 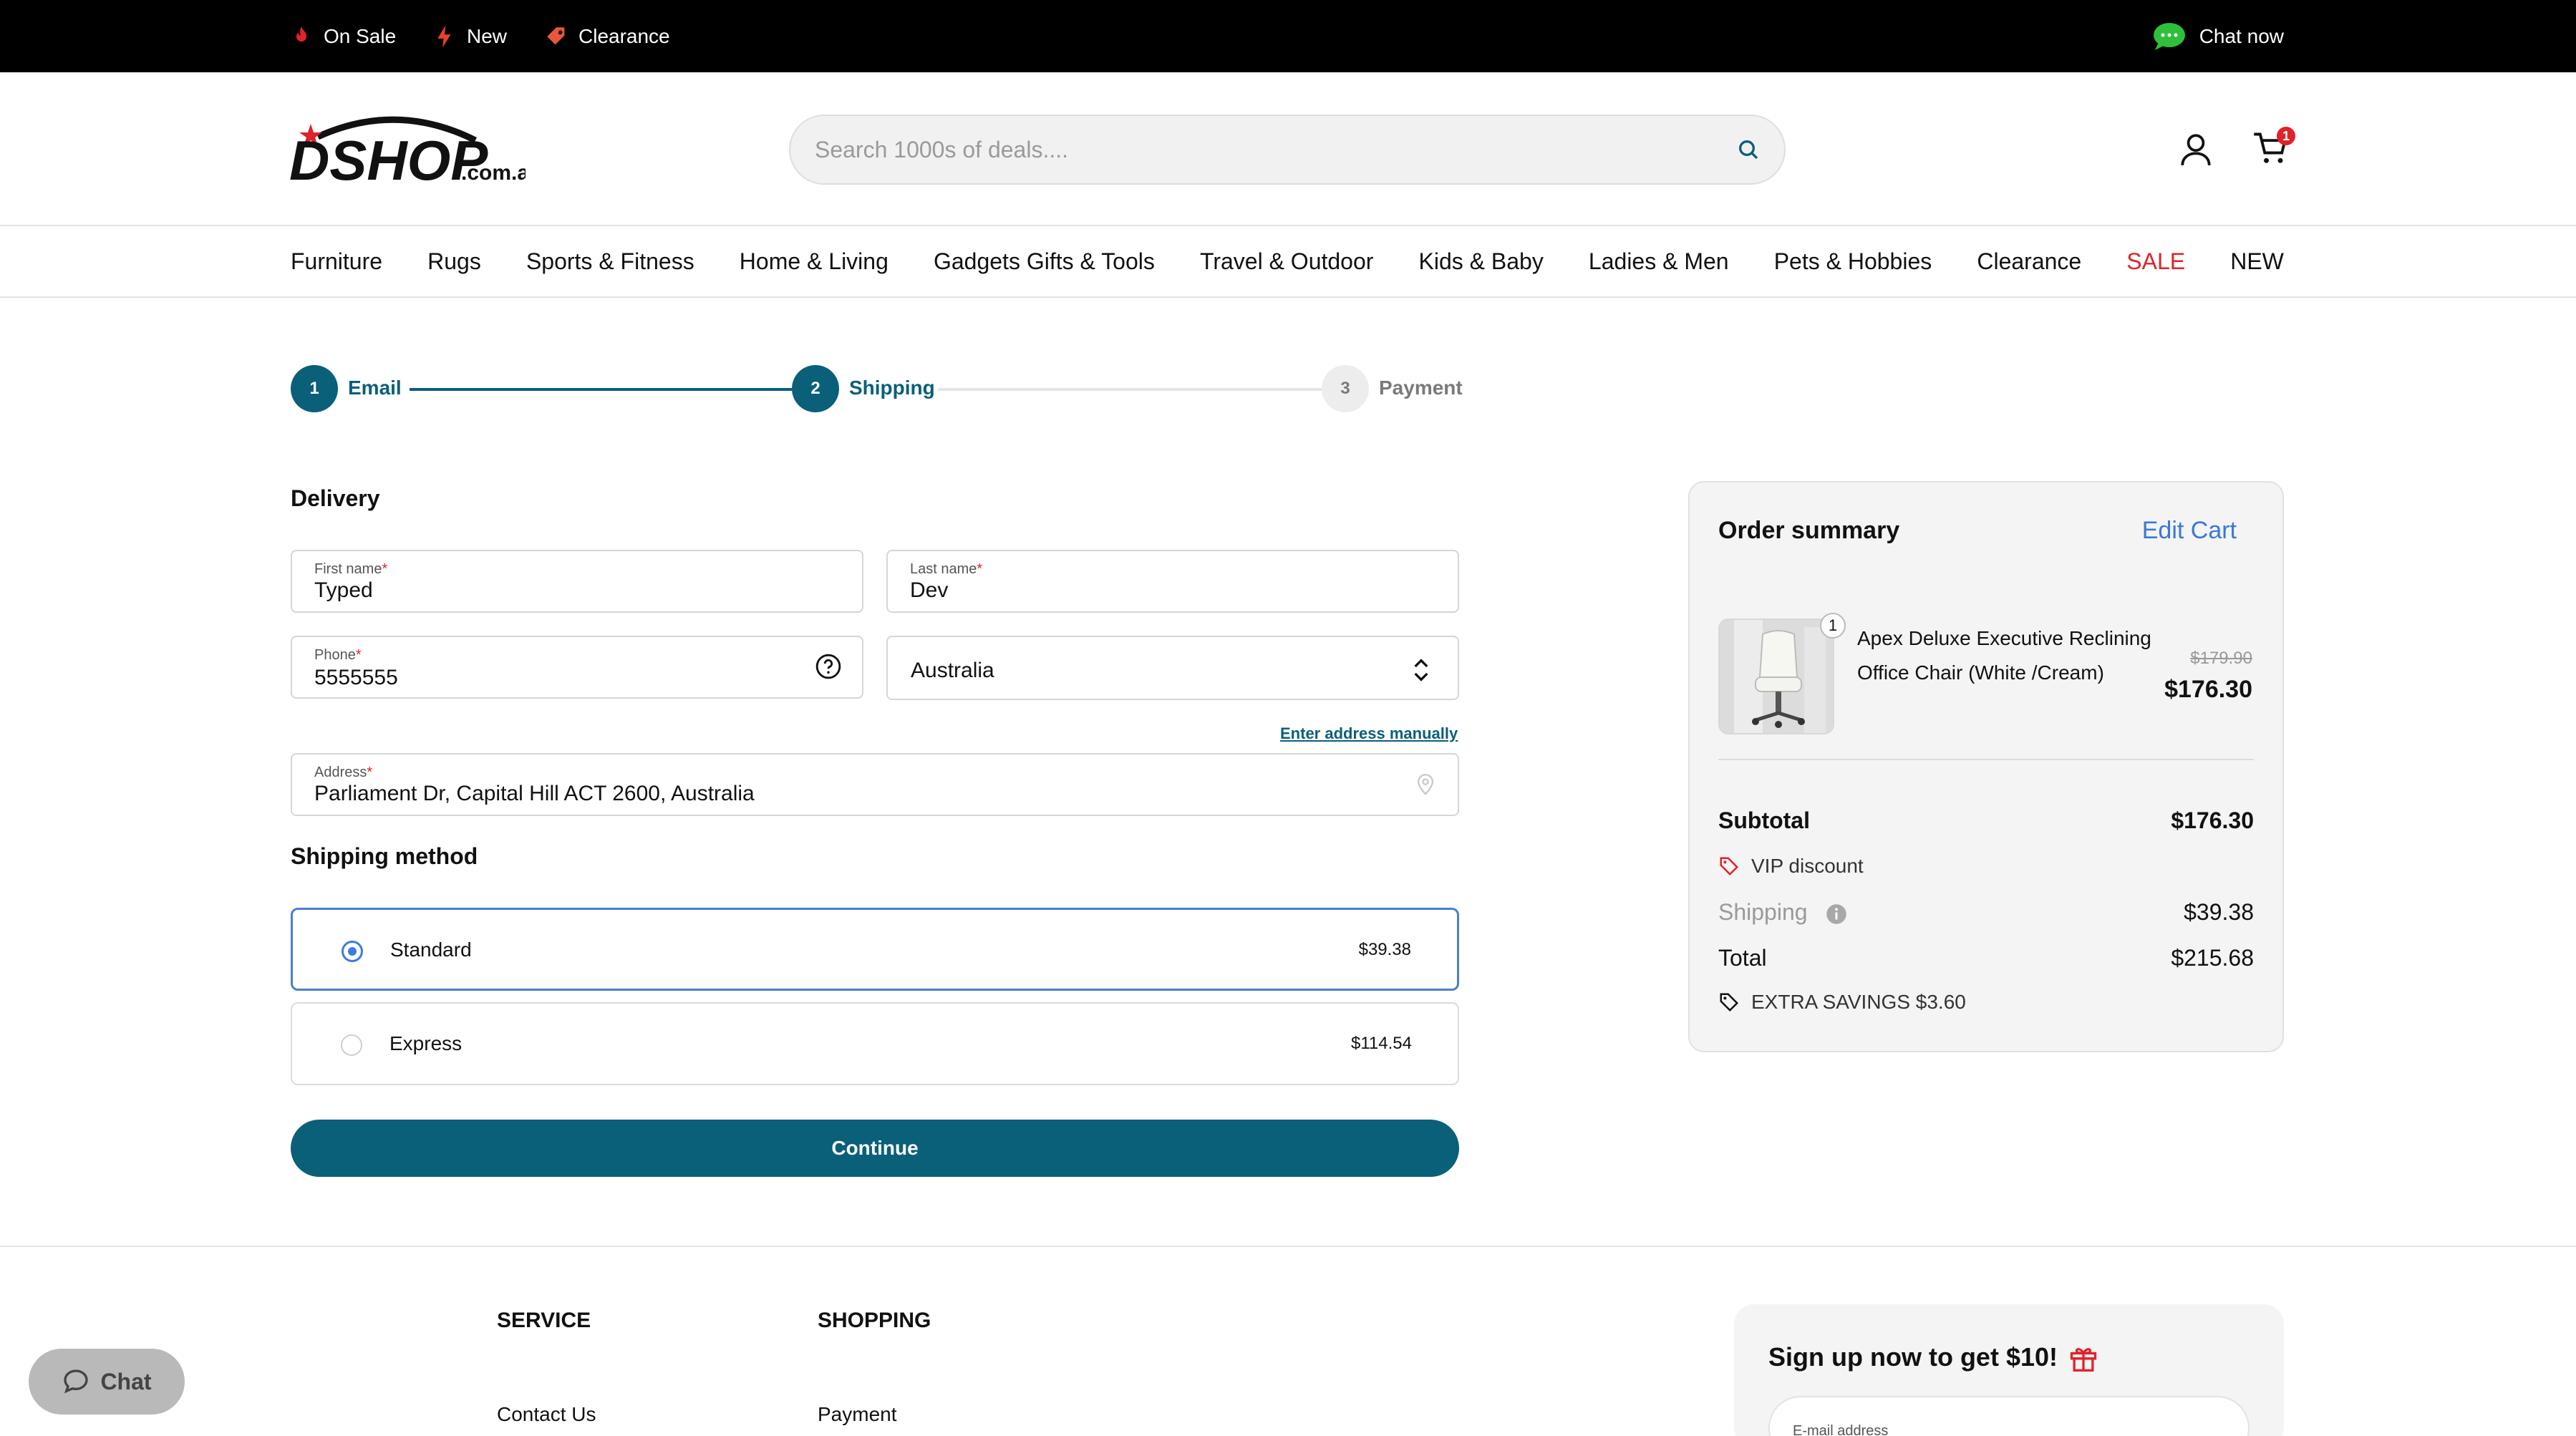 What do you see at coordinates (2241, 35) in the screenshot?
I see `chat-now-label: Chat now` at bounding box center [2241, 35].